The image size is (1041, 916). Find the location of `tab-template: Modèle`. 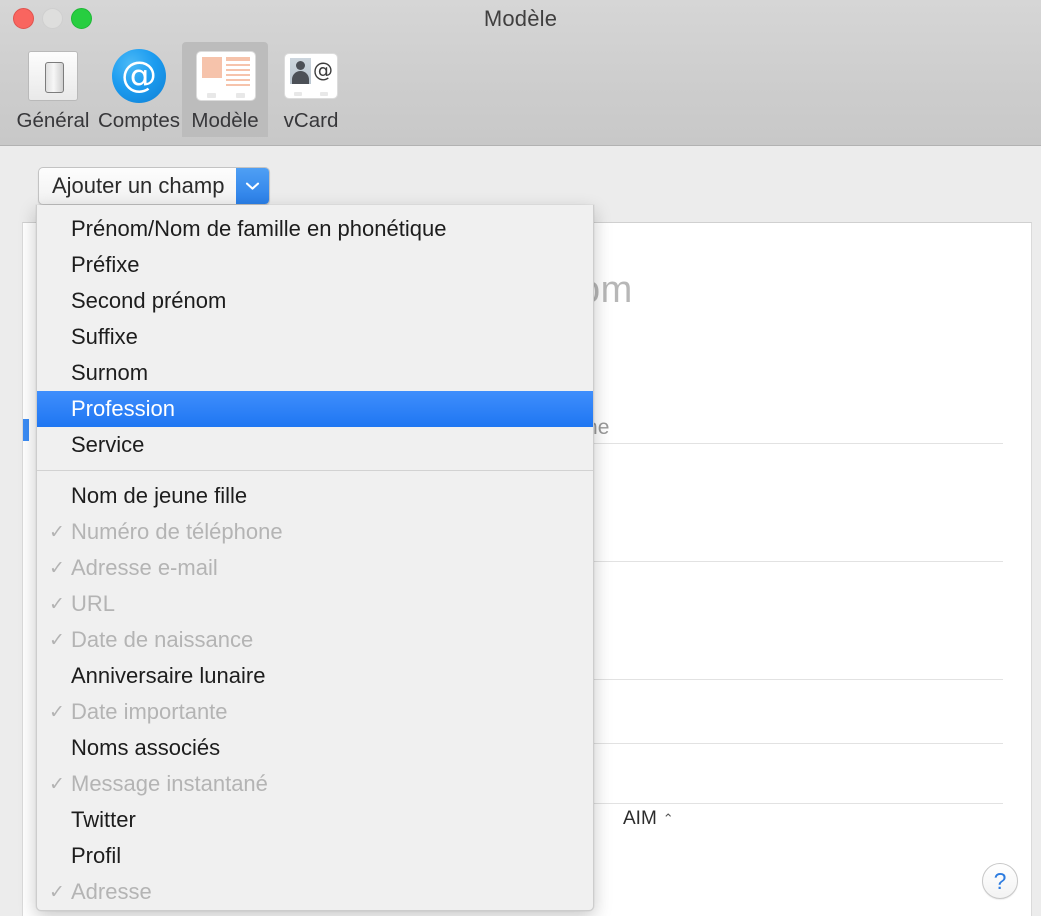

tab-template: Modèle is located at coordinates (225, 89).